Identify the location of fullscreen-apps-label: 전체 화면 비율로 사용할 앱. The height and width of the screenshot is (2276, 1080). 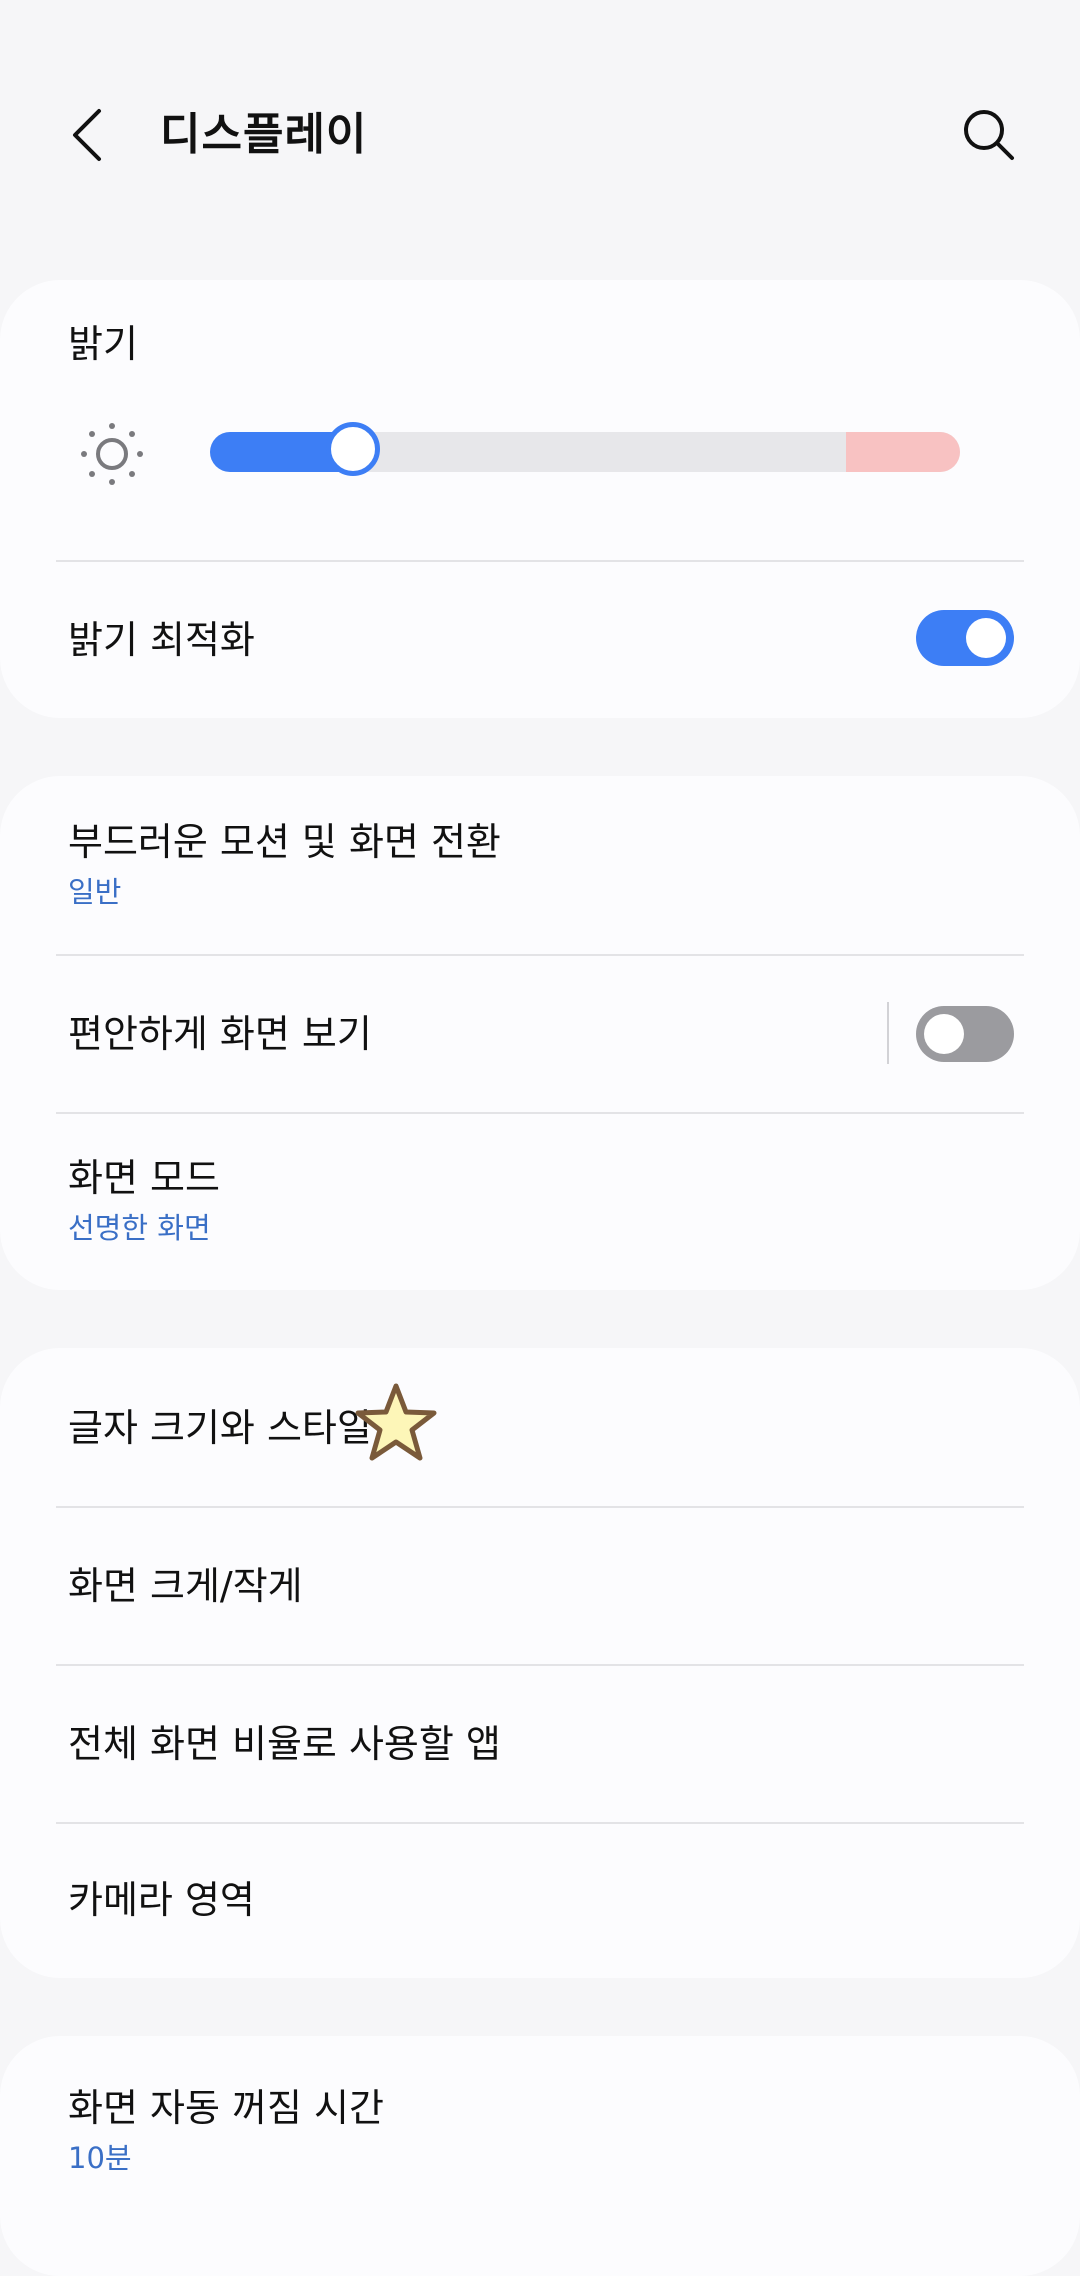
(284, 1744).